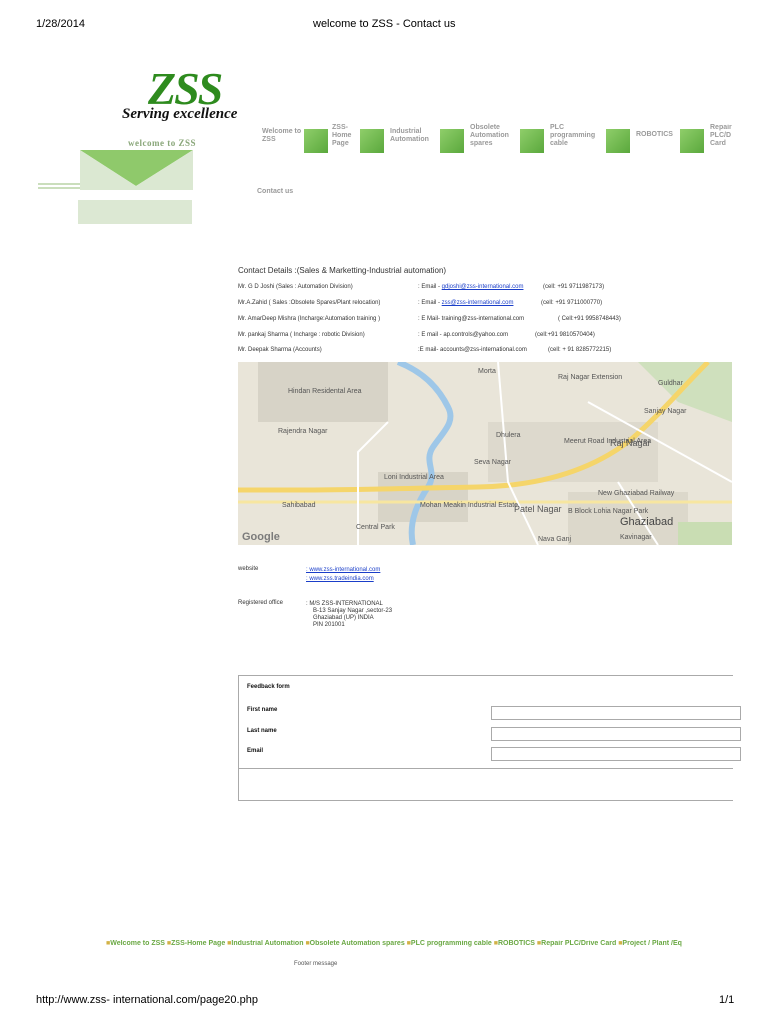 The image size is (768, 1024). Describe the element at coordinates (162, 143) in the screenshot. I see `sidebar-welcome-text: welcome to ZSS` at that location.